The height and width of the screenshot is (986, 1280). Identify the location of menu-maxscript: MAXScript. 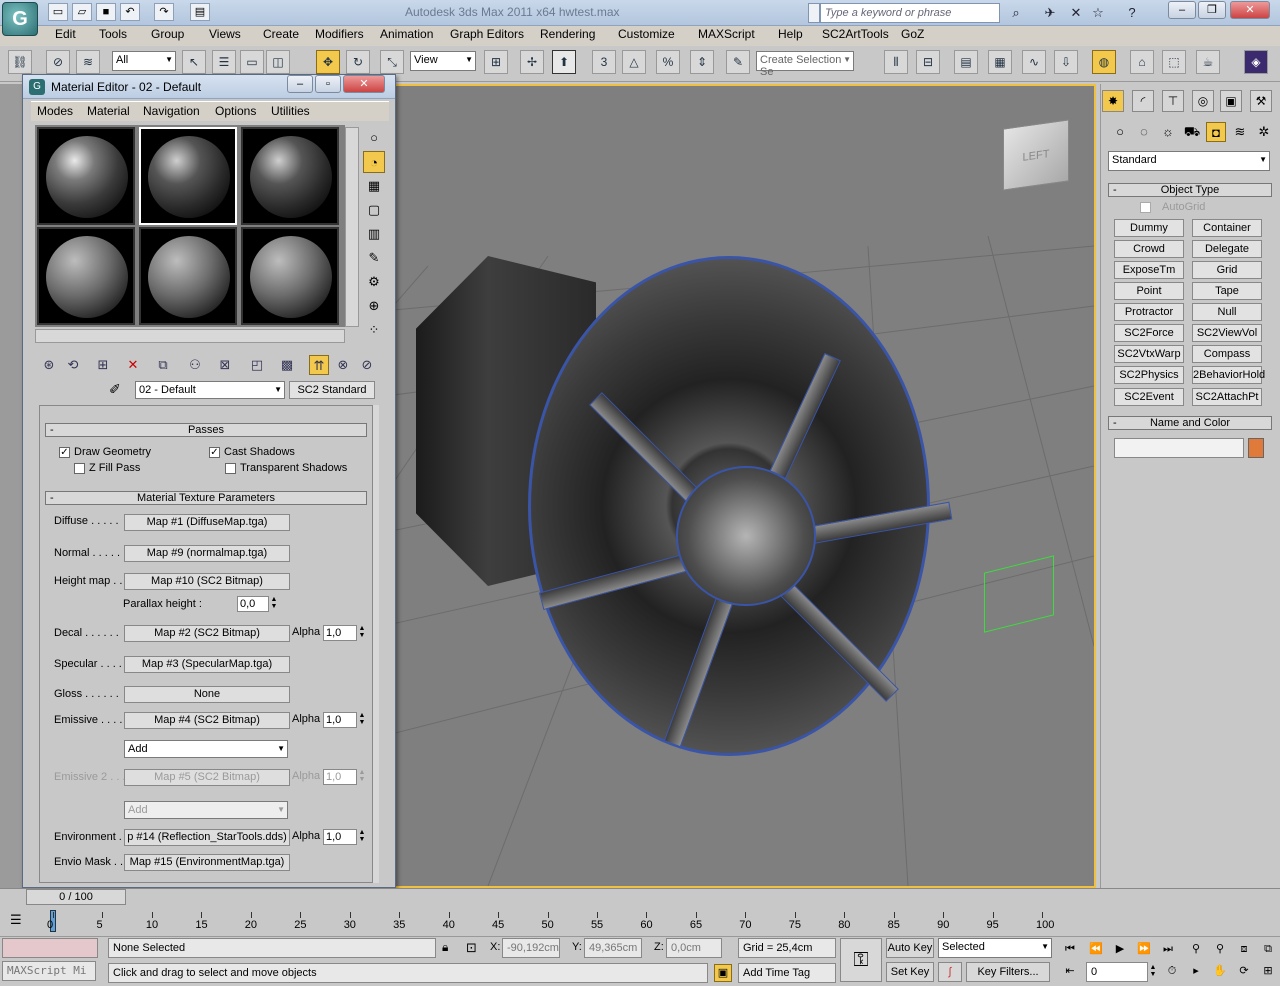
(726, 34).